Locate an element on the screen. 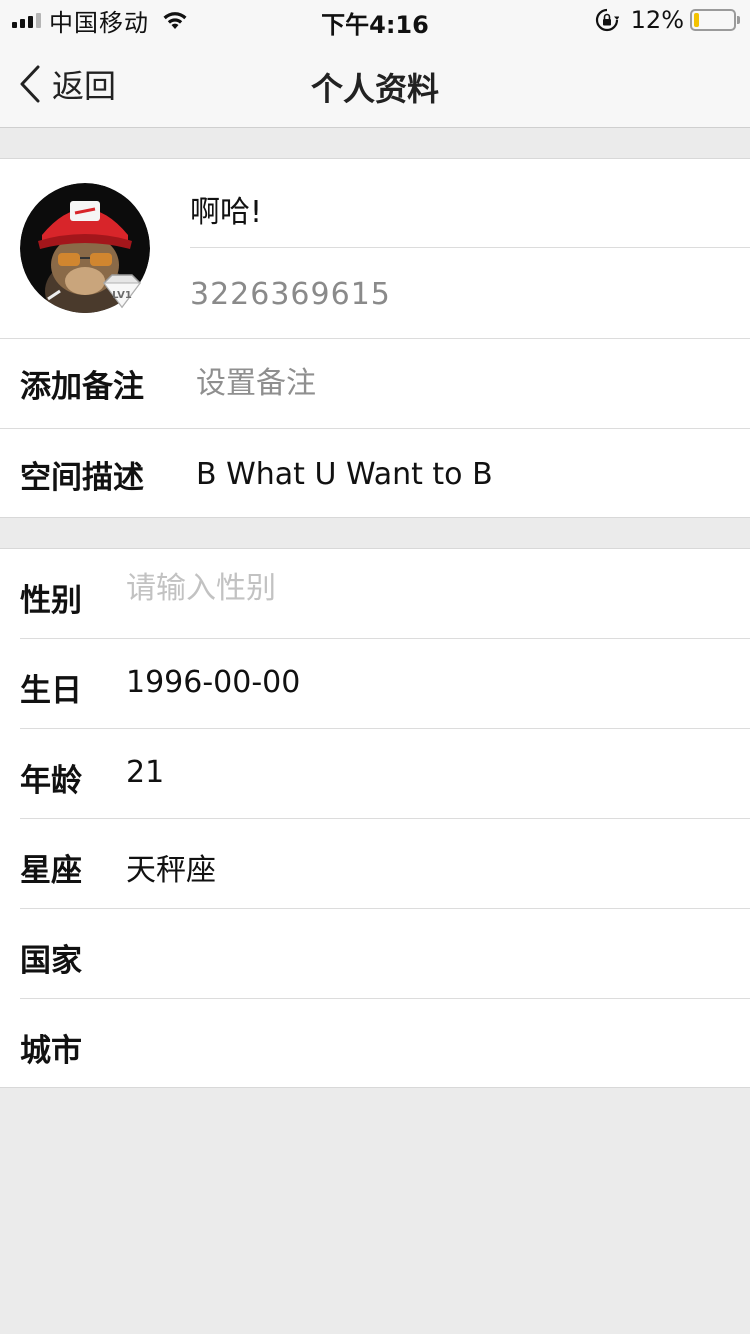 The image size is (750, 1334). zodiac-value: 天秤座 is located at coordinates (171, 870).